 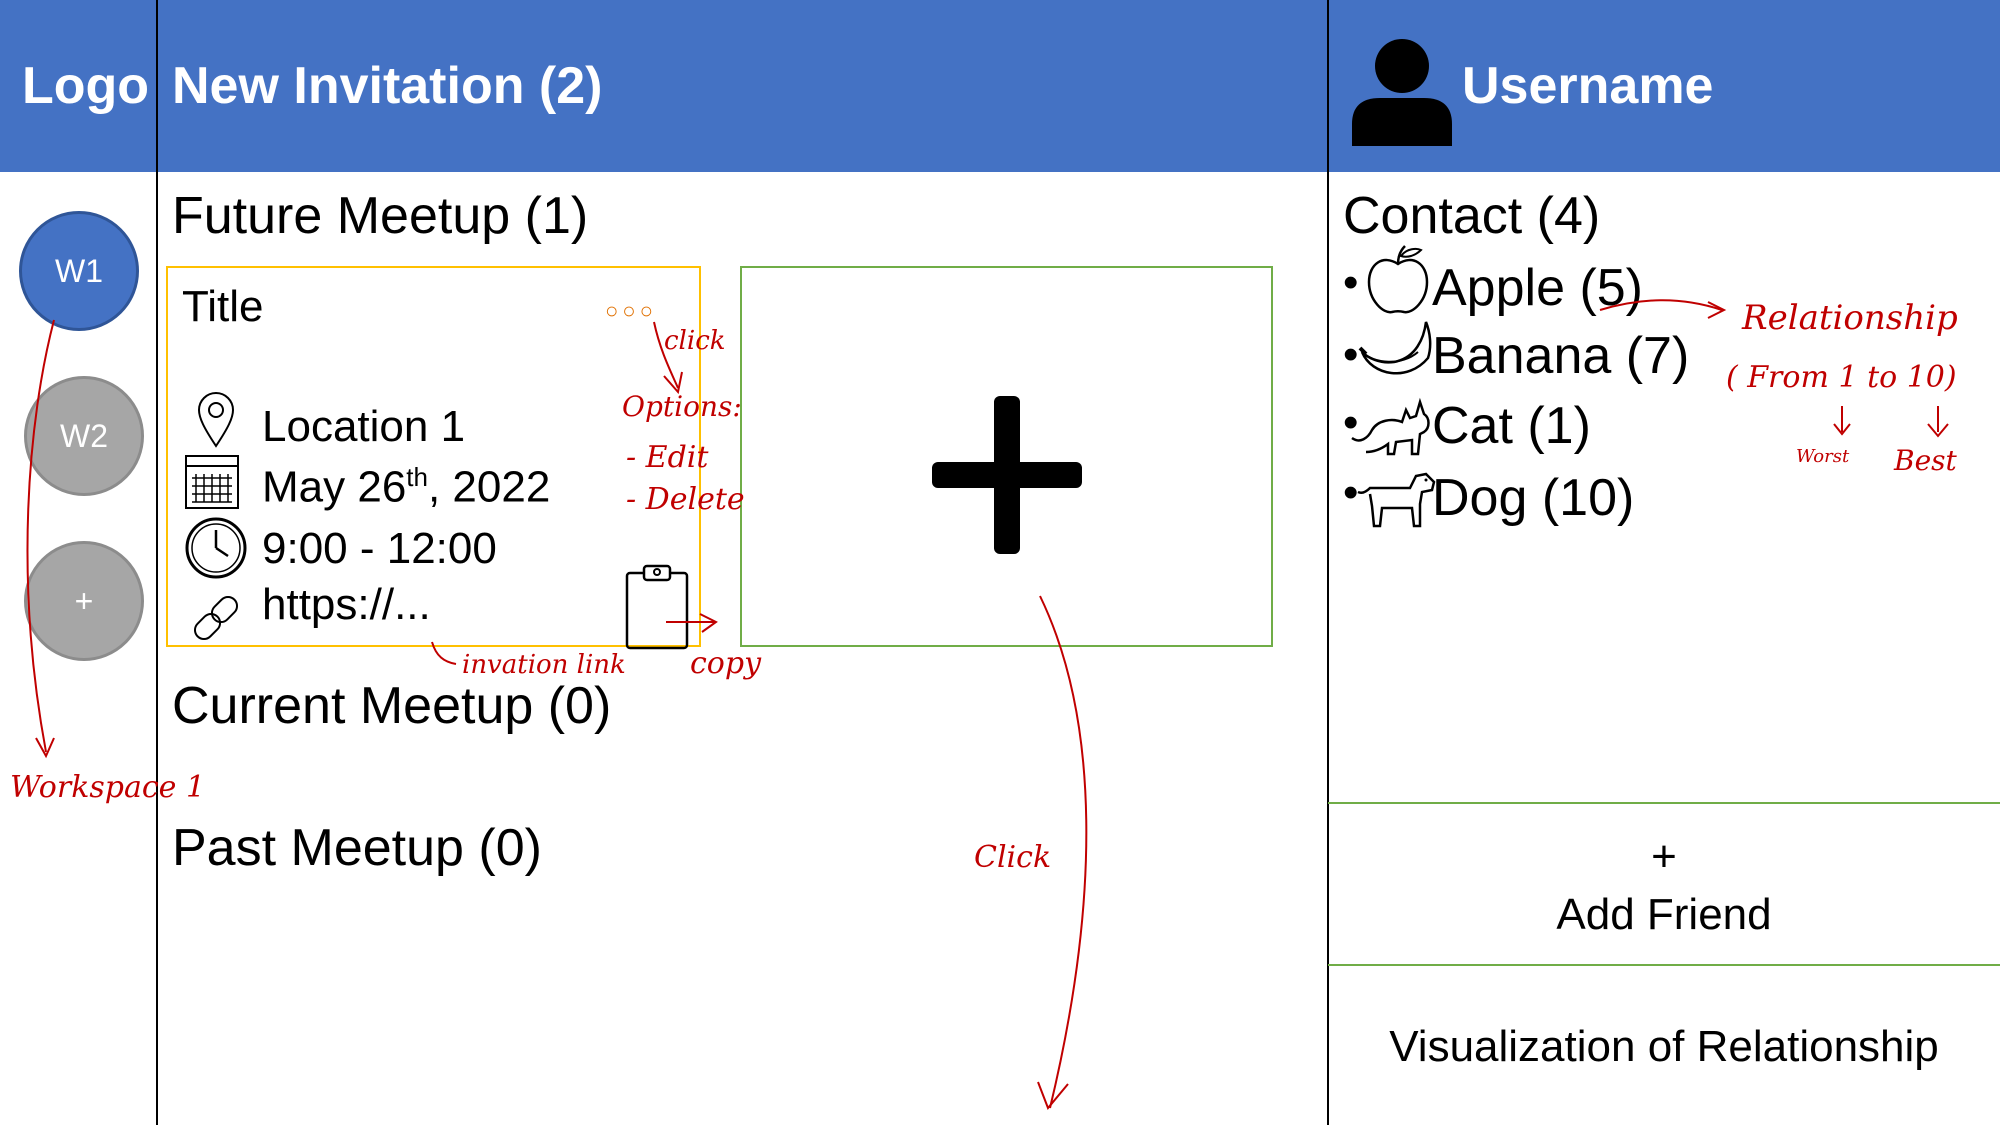 What do you see at coordinates (1850, 318) in the screenshot?
I see `annotation-relationship: Relationship` at bounding box center [1850, 318].